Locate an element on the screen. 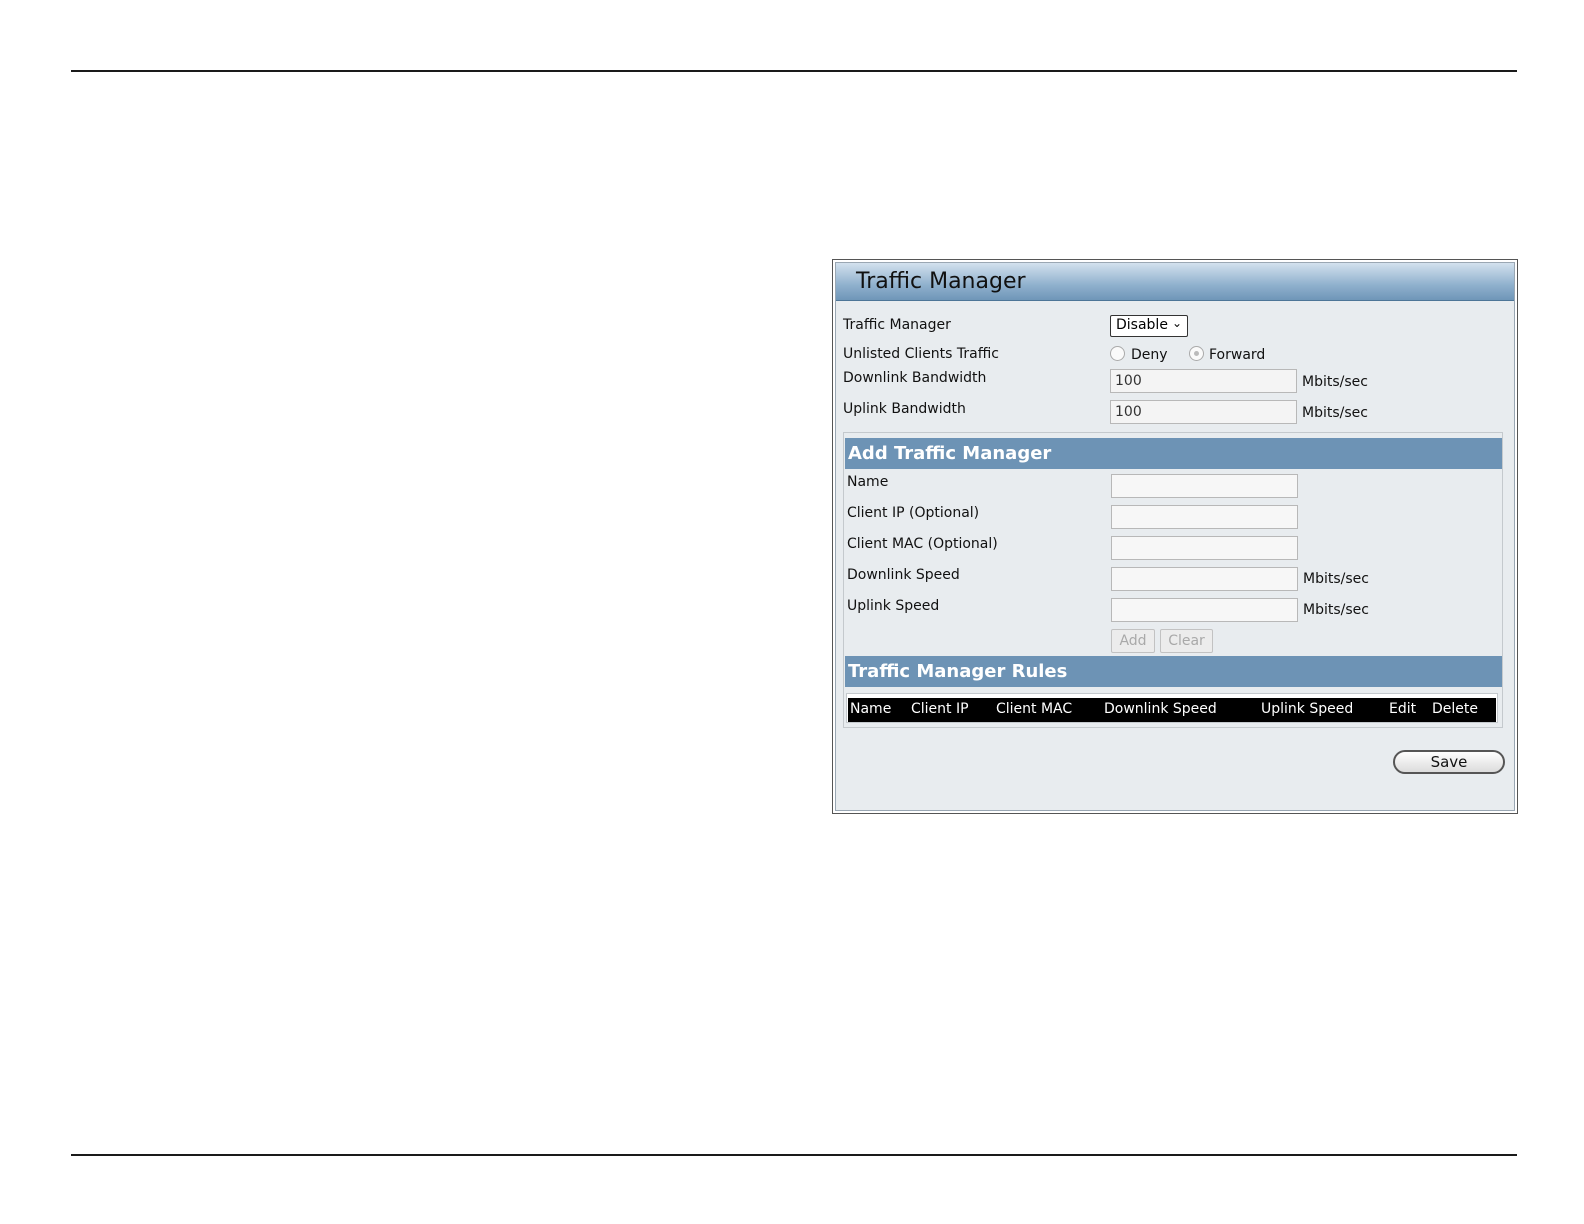 This screenshot has height=1224, width=1584. deny-radio is located at coordinates (1117, 353).